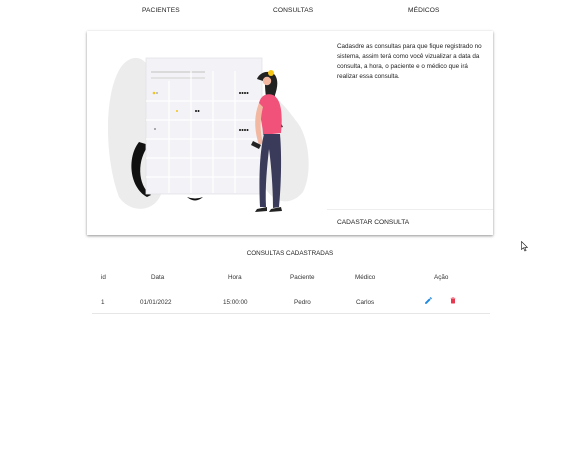  I want to click on cell-paciente: Pedro, so click(302, 302).